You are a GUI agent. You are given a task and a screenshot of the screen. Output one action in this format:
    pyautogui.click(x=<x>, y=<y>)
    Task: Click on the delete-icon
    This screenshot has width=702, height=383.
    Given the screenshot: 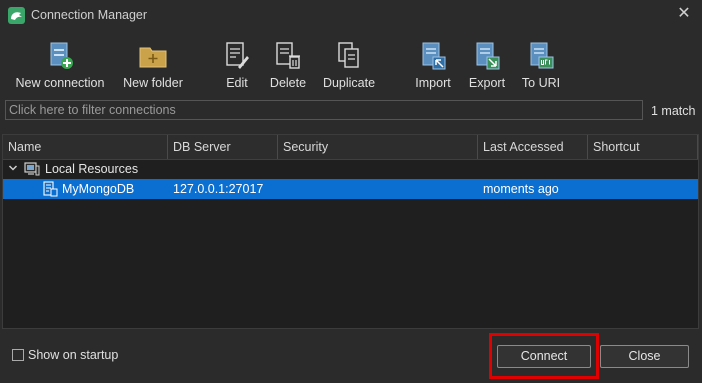 What is the action you would take?
    pyautogui.click(x=288, y=55)
    